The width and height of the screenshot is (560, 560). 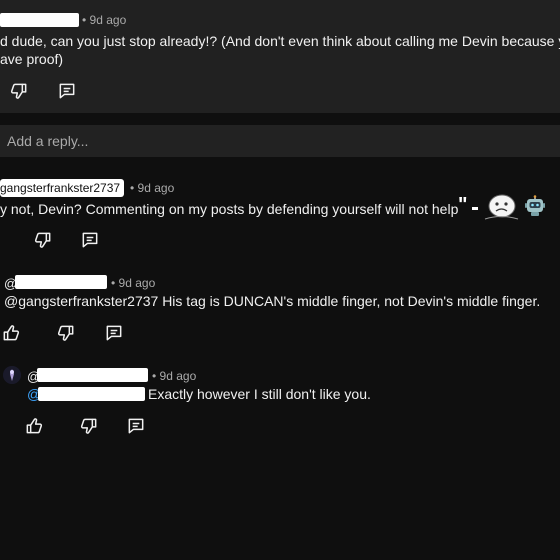 What do you see at coordinates (174, 376) in the screenshot?
I see `reply3-time: • 9d ago` at bounding box center [174, 376].